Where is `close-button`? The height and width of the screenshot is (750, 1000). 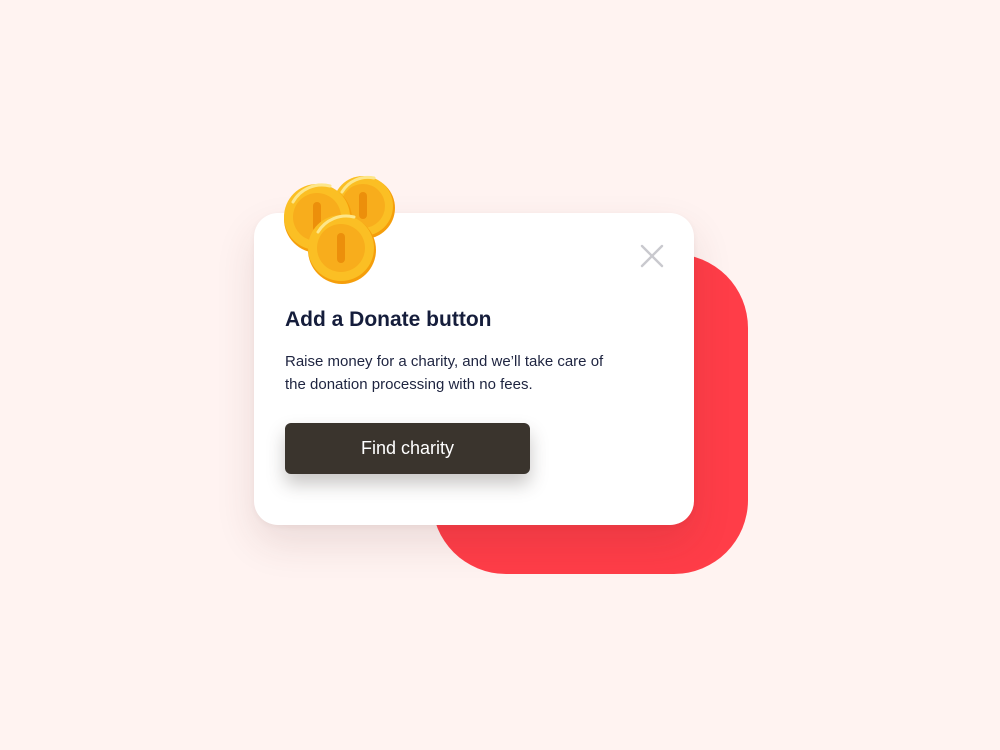 close-button is located at coordinates (652, 256).